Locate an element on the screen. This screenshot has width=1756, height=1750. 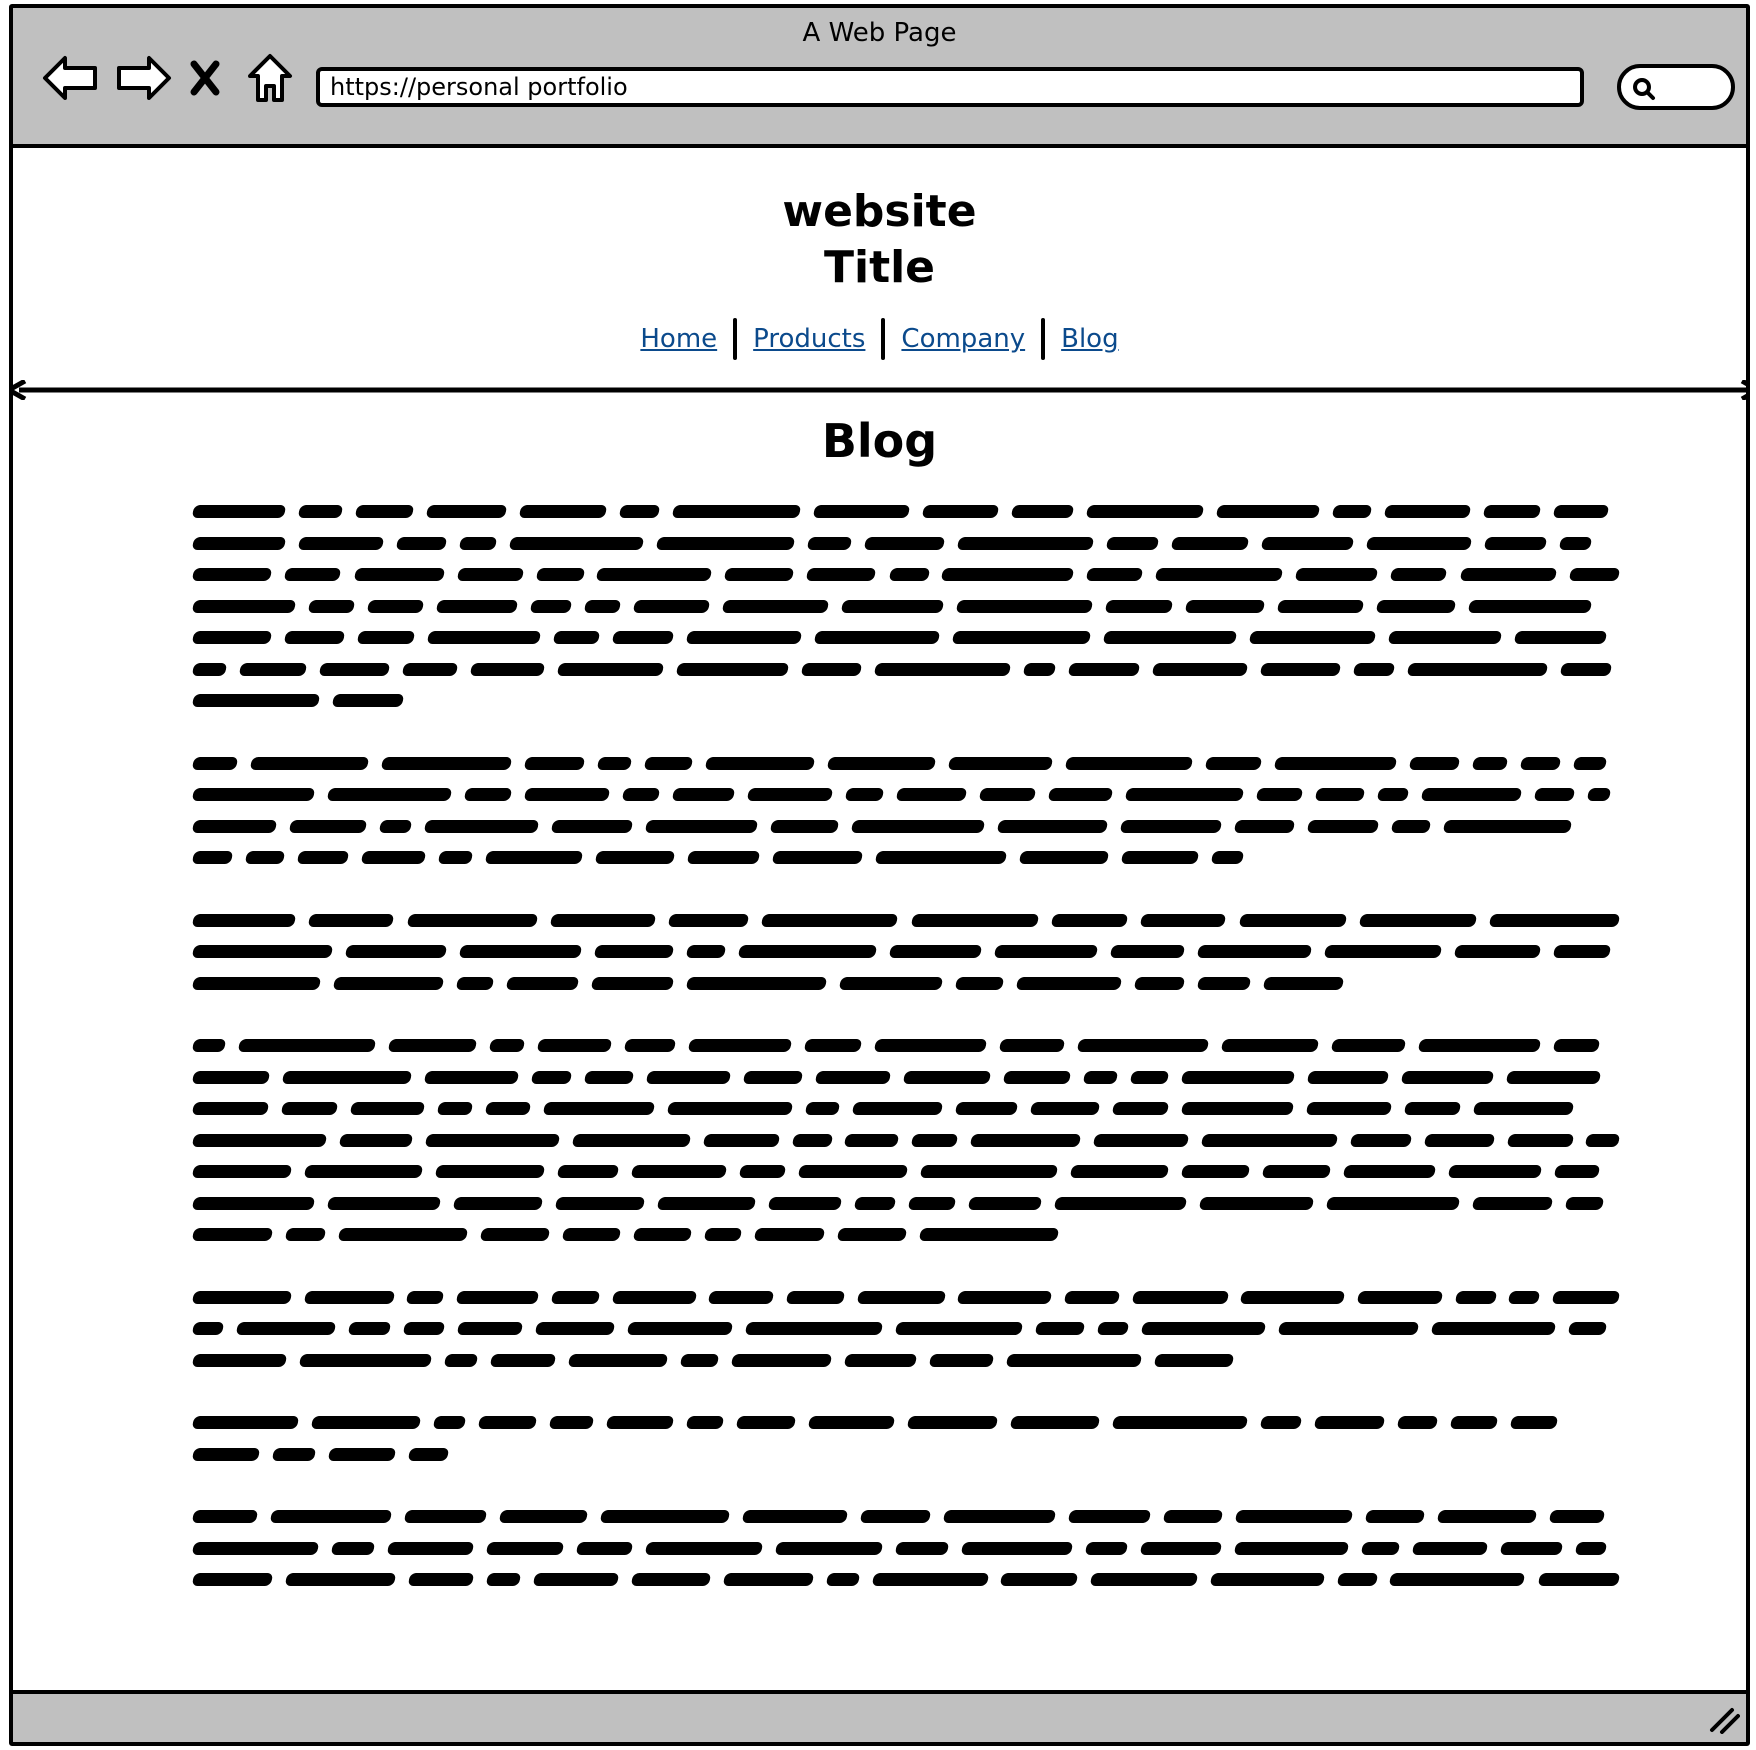
nav-link-blog: Blog is located at coordinates (1089, 339).